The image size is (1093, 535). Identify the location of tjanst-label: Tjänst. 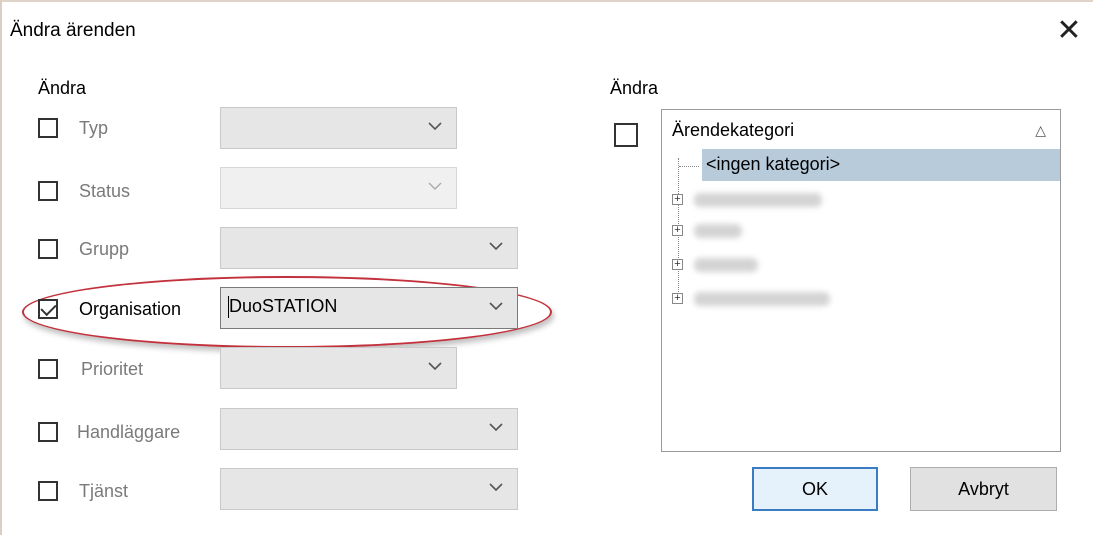
(104, 491).